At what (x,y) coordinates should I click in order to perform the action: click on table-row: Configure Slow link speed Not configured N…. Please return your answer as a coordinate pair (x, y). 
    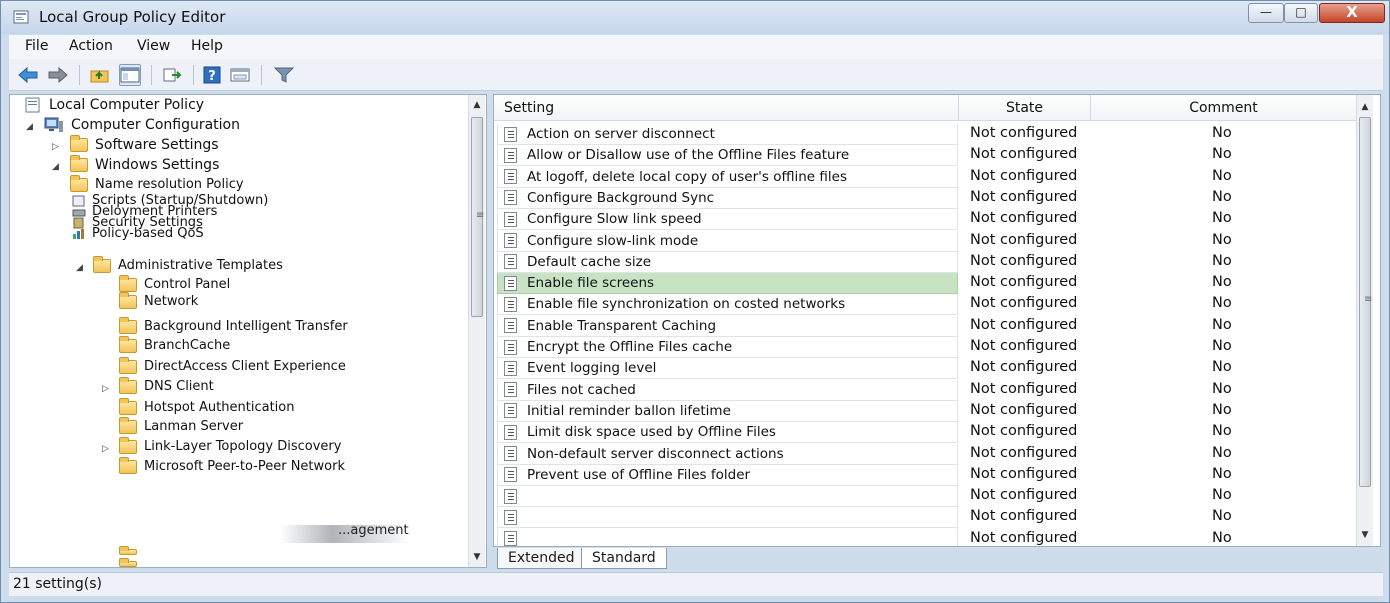
    Looking at the image, I should click on (924, 220).